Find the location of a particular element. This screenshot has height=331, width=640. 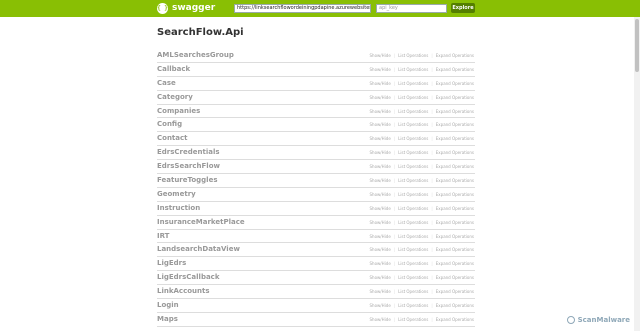

resource-name-link: AMLSearchesGroup is located at coordinates (195, 55).